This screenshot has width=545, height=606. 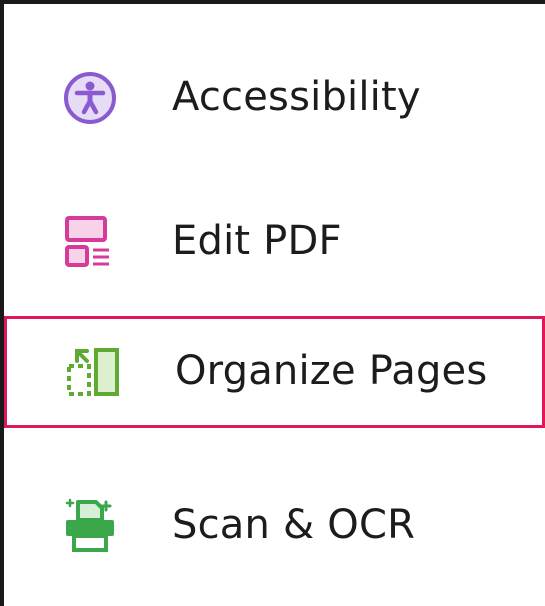 What do you see at coordinates (93, 372) in the screenshot?
I see `organize-pages-icon` at bounding box center [93, 372].